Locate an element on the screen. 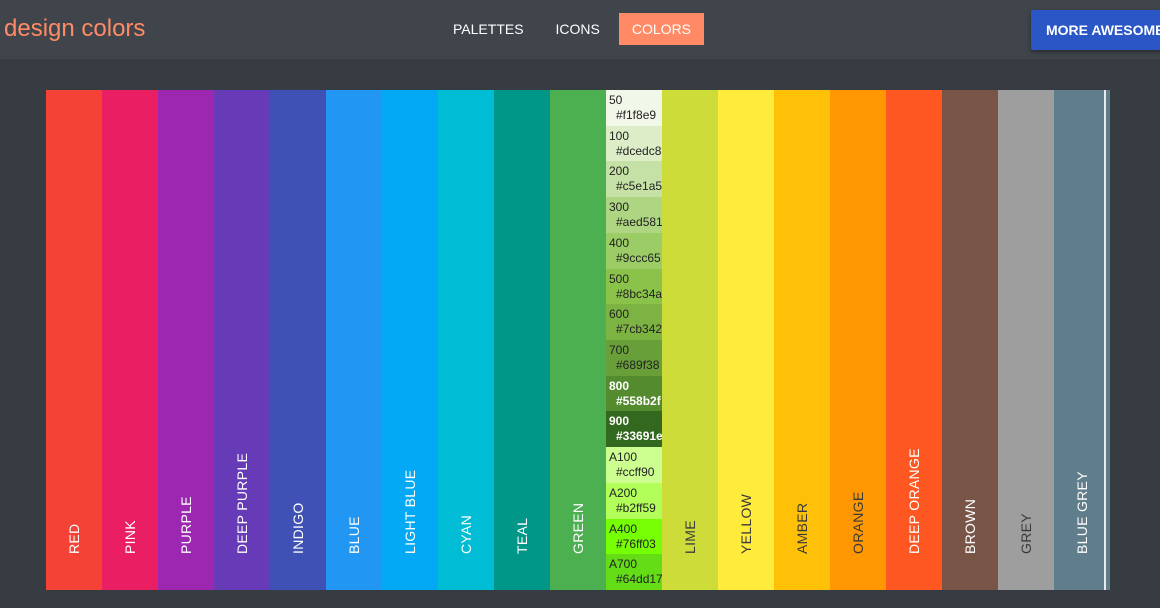 The image size is (1160, 608). shade-swatch-a400: A400 #76ff03 is located at coordinates (634, 536).